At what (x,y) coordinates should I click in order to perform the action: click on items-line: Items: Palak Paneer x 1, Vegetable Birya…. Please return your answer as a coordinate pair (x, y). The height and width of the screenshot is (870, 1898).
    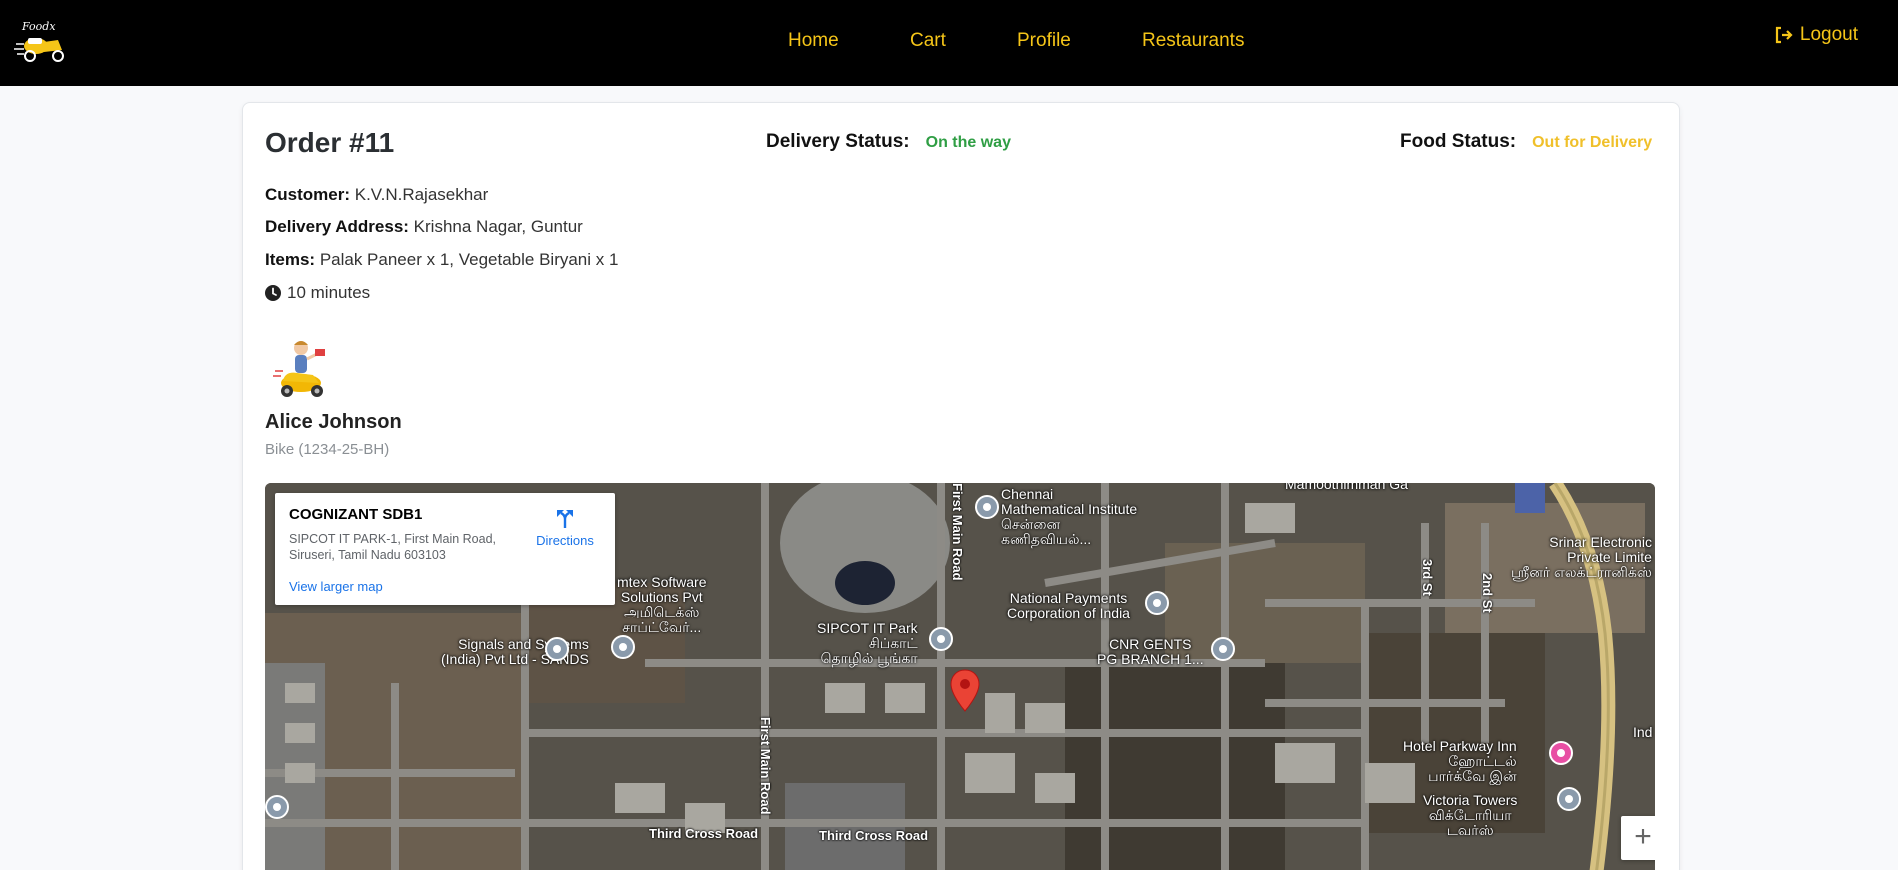
    Looking at the image, I should click on (441, 260).